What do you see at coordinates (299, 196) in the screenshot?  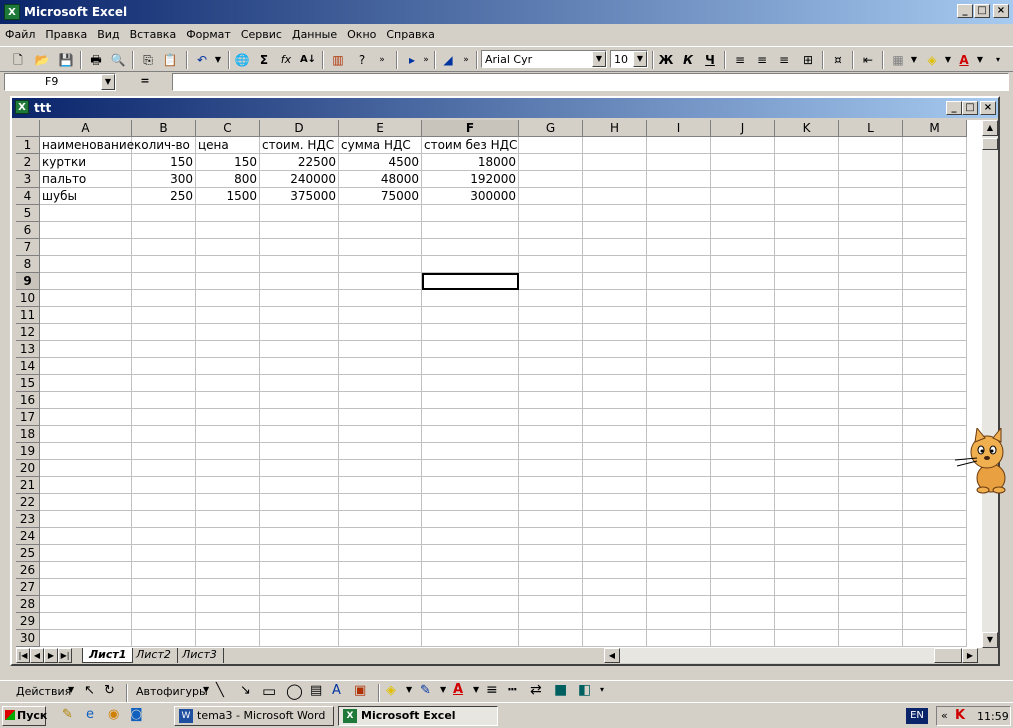 I see `cell: 375000` at bounding box center [299, 196].